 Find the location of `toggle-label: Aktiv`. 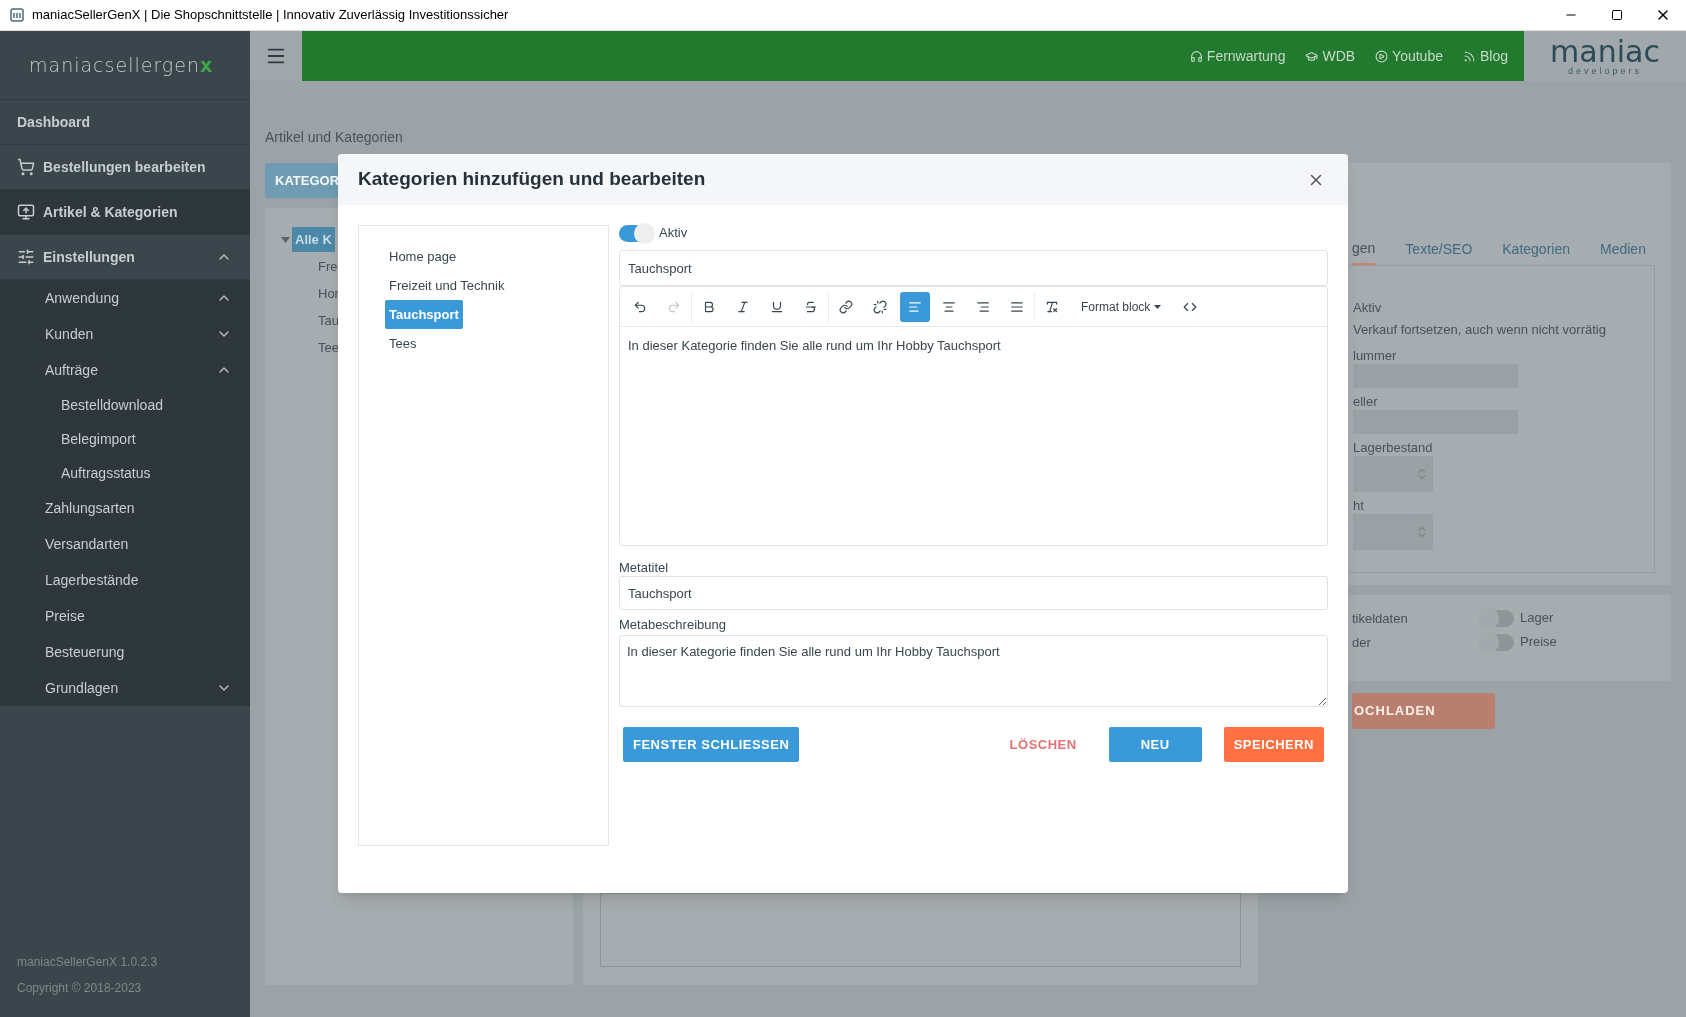

toggle-label: Aktiv is located at coordinates (673, 233).